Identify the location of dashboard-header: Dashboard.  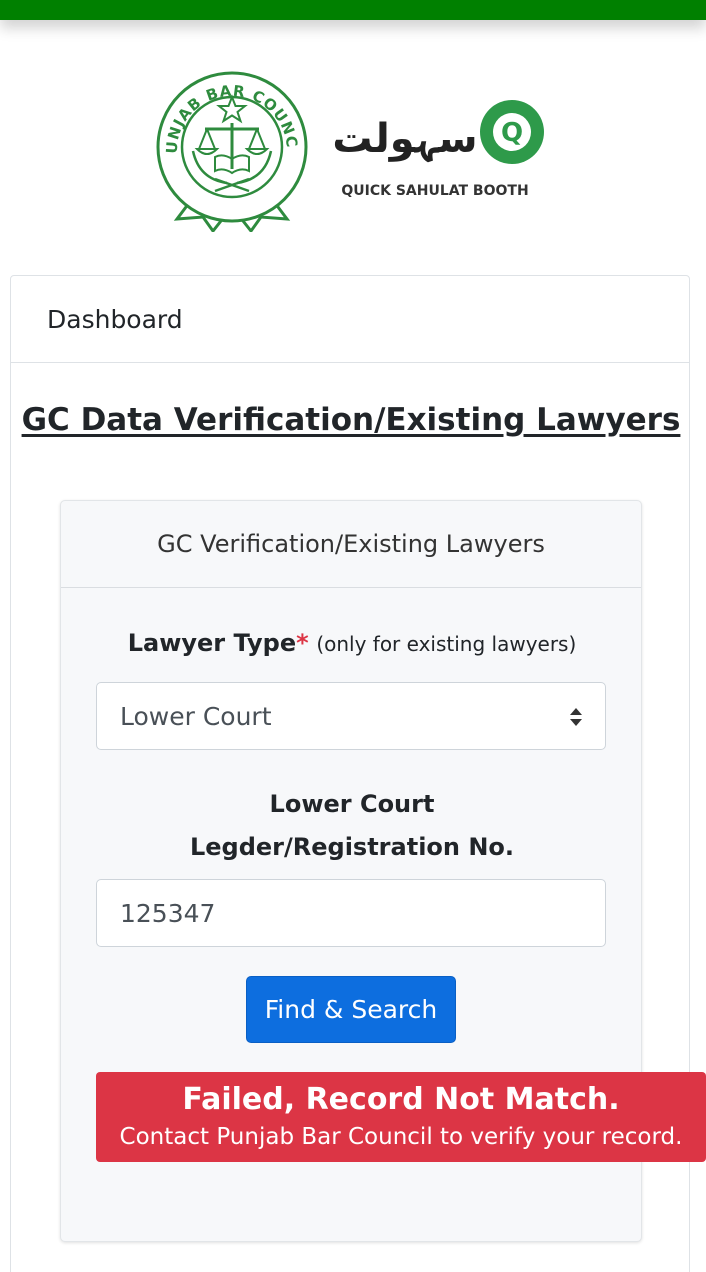
(350, 319).